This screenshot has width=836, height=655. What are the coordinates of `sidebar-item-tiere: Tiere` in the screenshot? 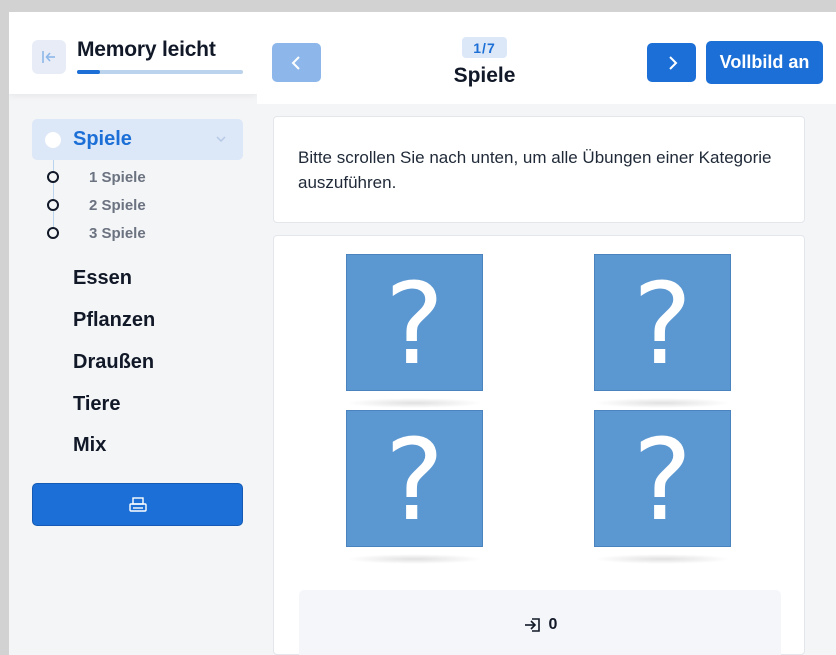 It's located at (96, 404).